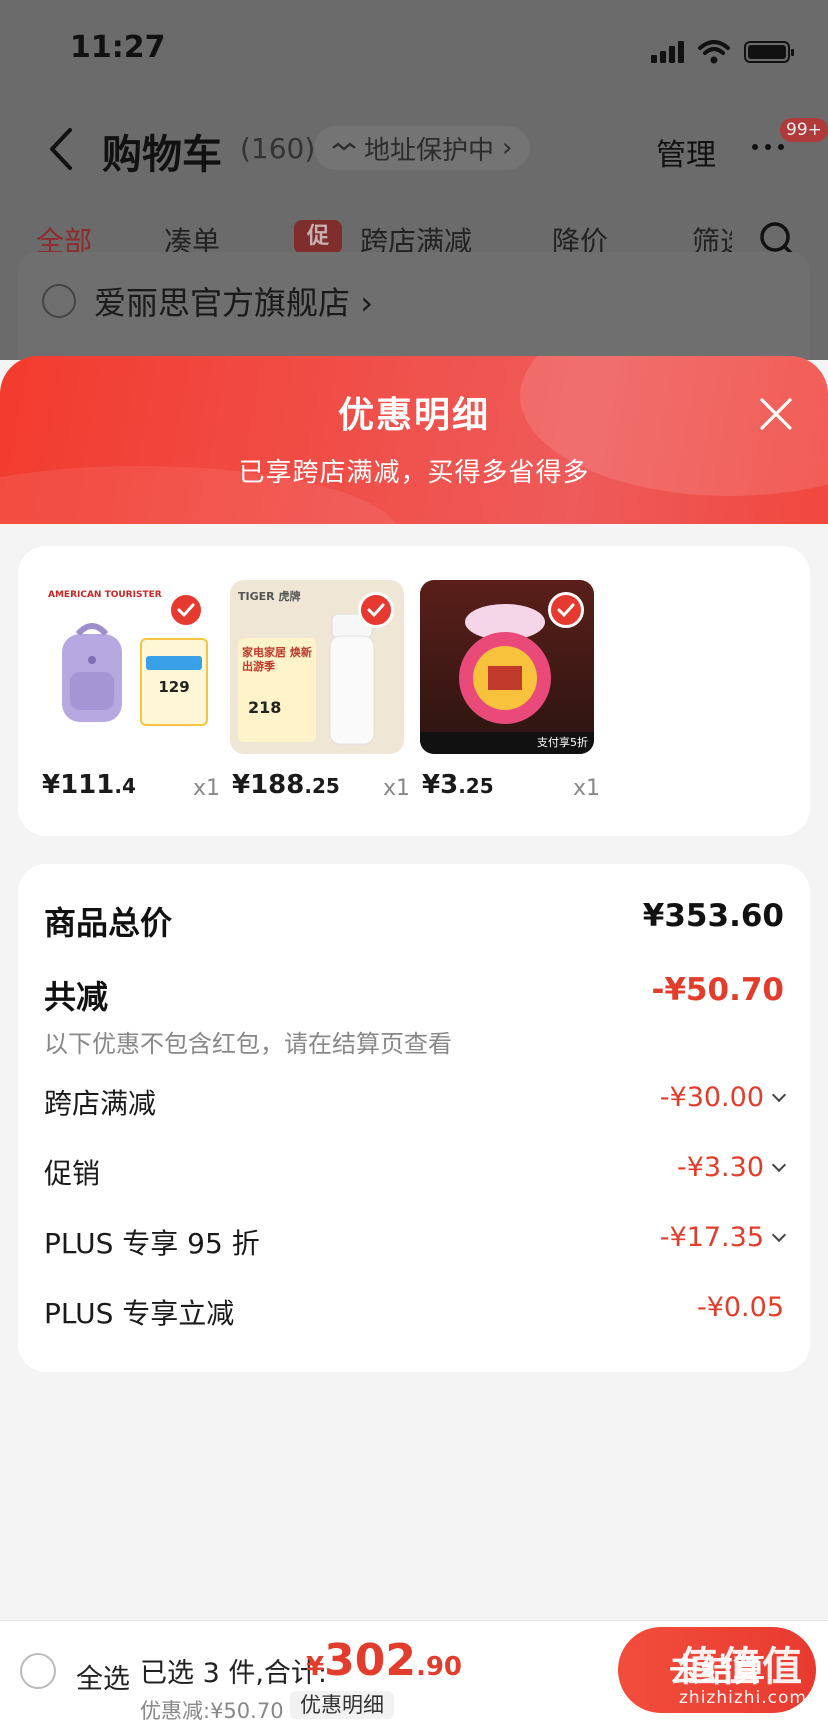 The width and height of the screenshot is (828, 1720). I want to click on discount-item-value: -¥0.05, so click(740, 1307).